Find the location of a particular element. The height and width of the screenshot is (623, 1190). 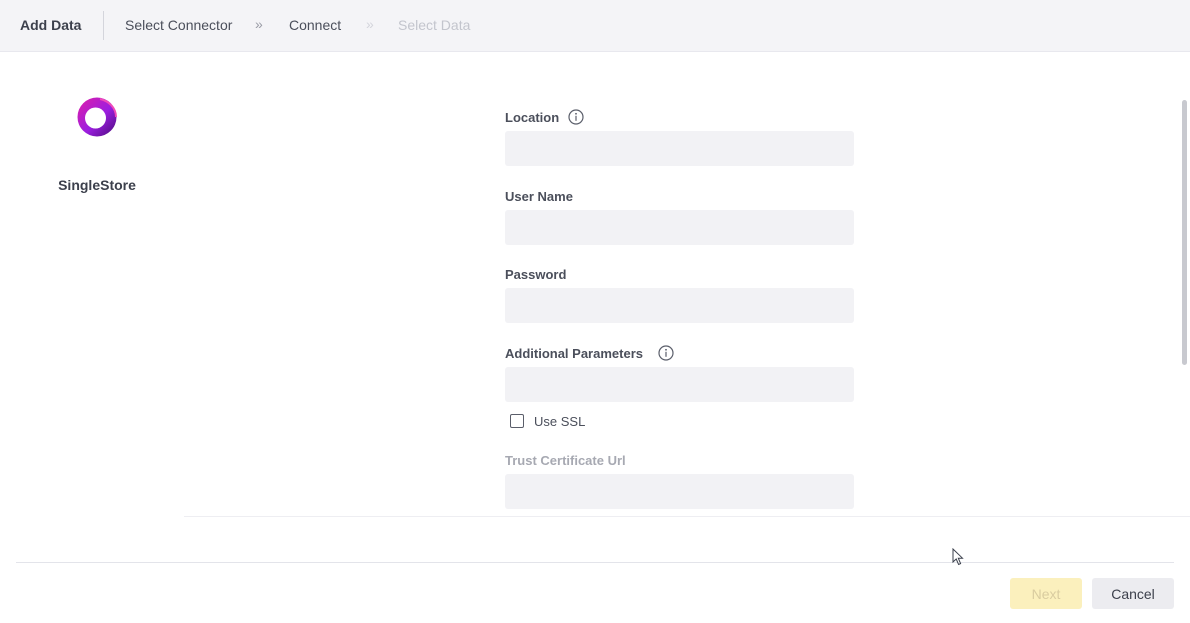

mouse-cursor-icon is located at coordinates (958, 557).